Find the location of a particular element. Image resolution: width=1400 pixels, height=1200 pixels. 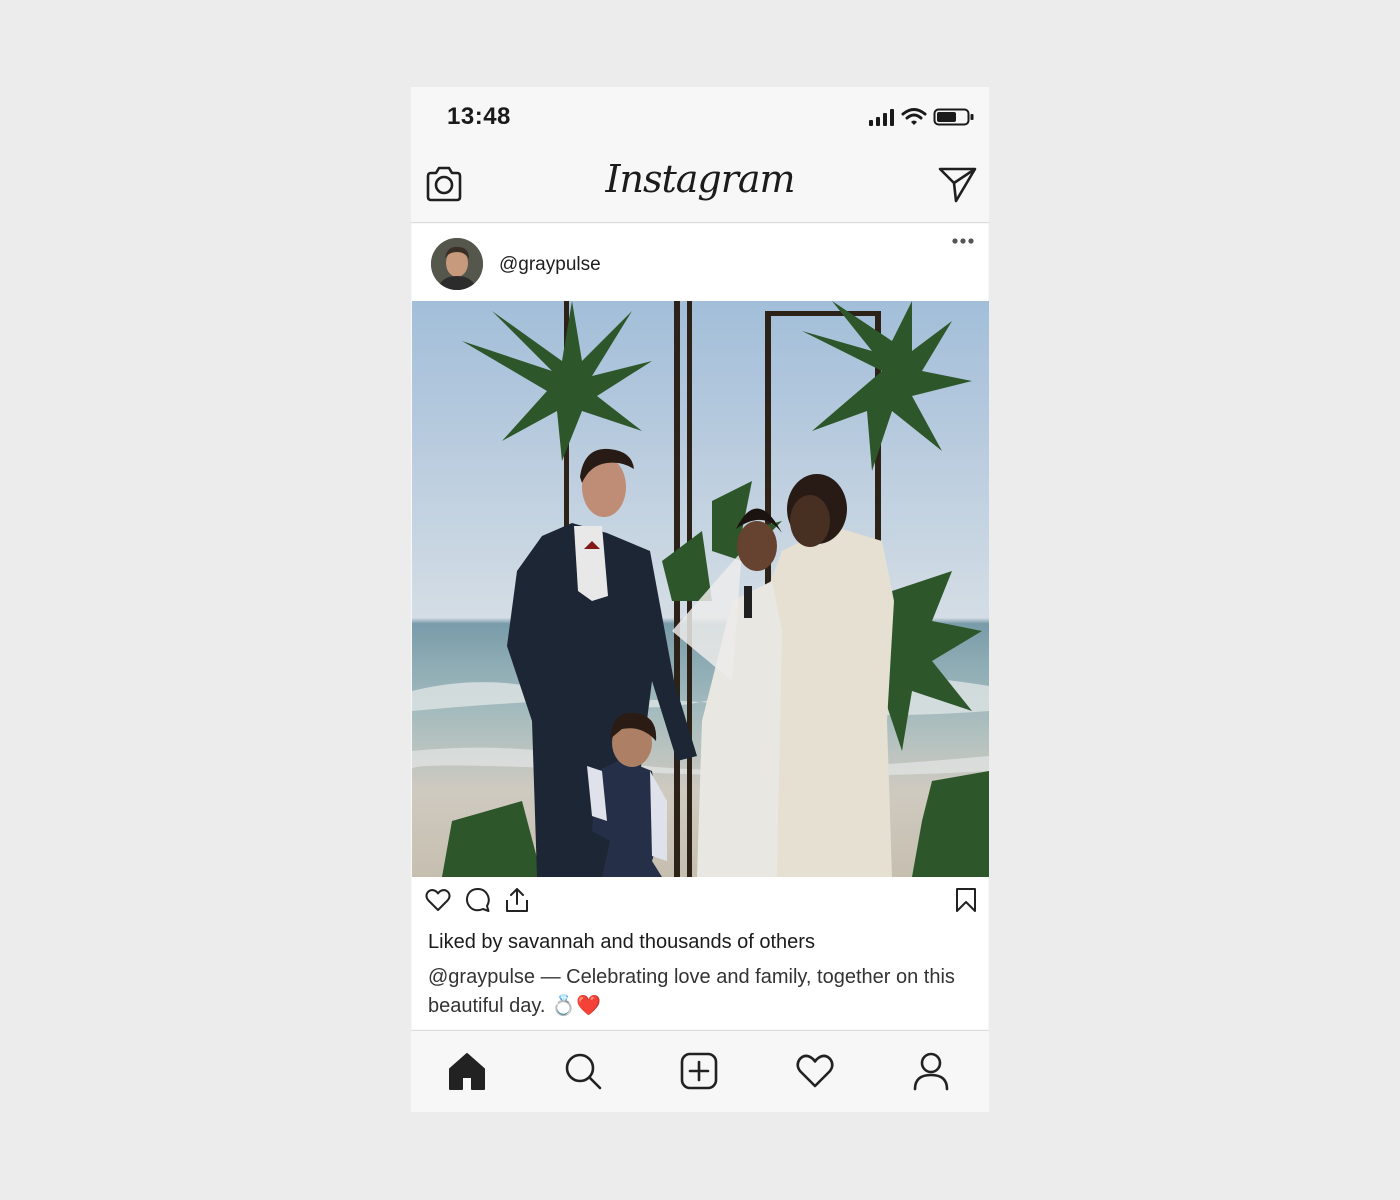

bottom-nav is located at coordinates (700, 1071).